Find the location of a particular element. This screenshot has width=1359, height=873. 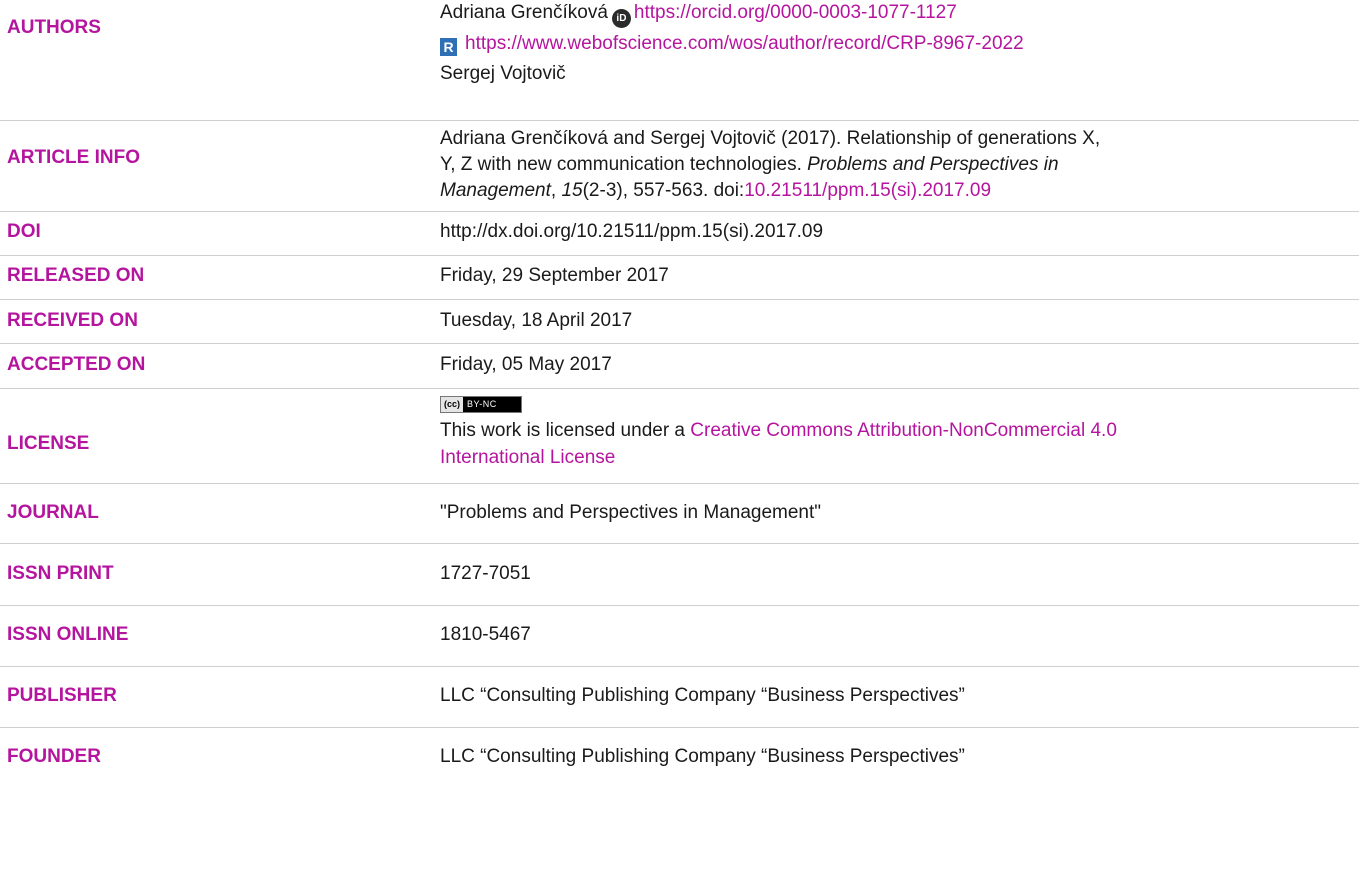

authors-label: AUTHORS is located at coordinates (54, 27).